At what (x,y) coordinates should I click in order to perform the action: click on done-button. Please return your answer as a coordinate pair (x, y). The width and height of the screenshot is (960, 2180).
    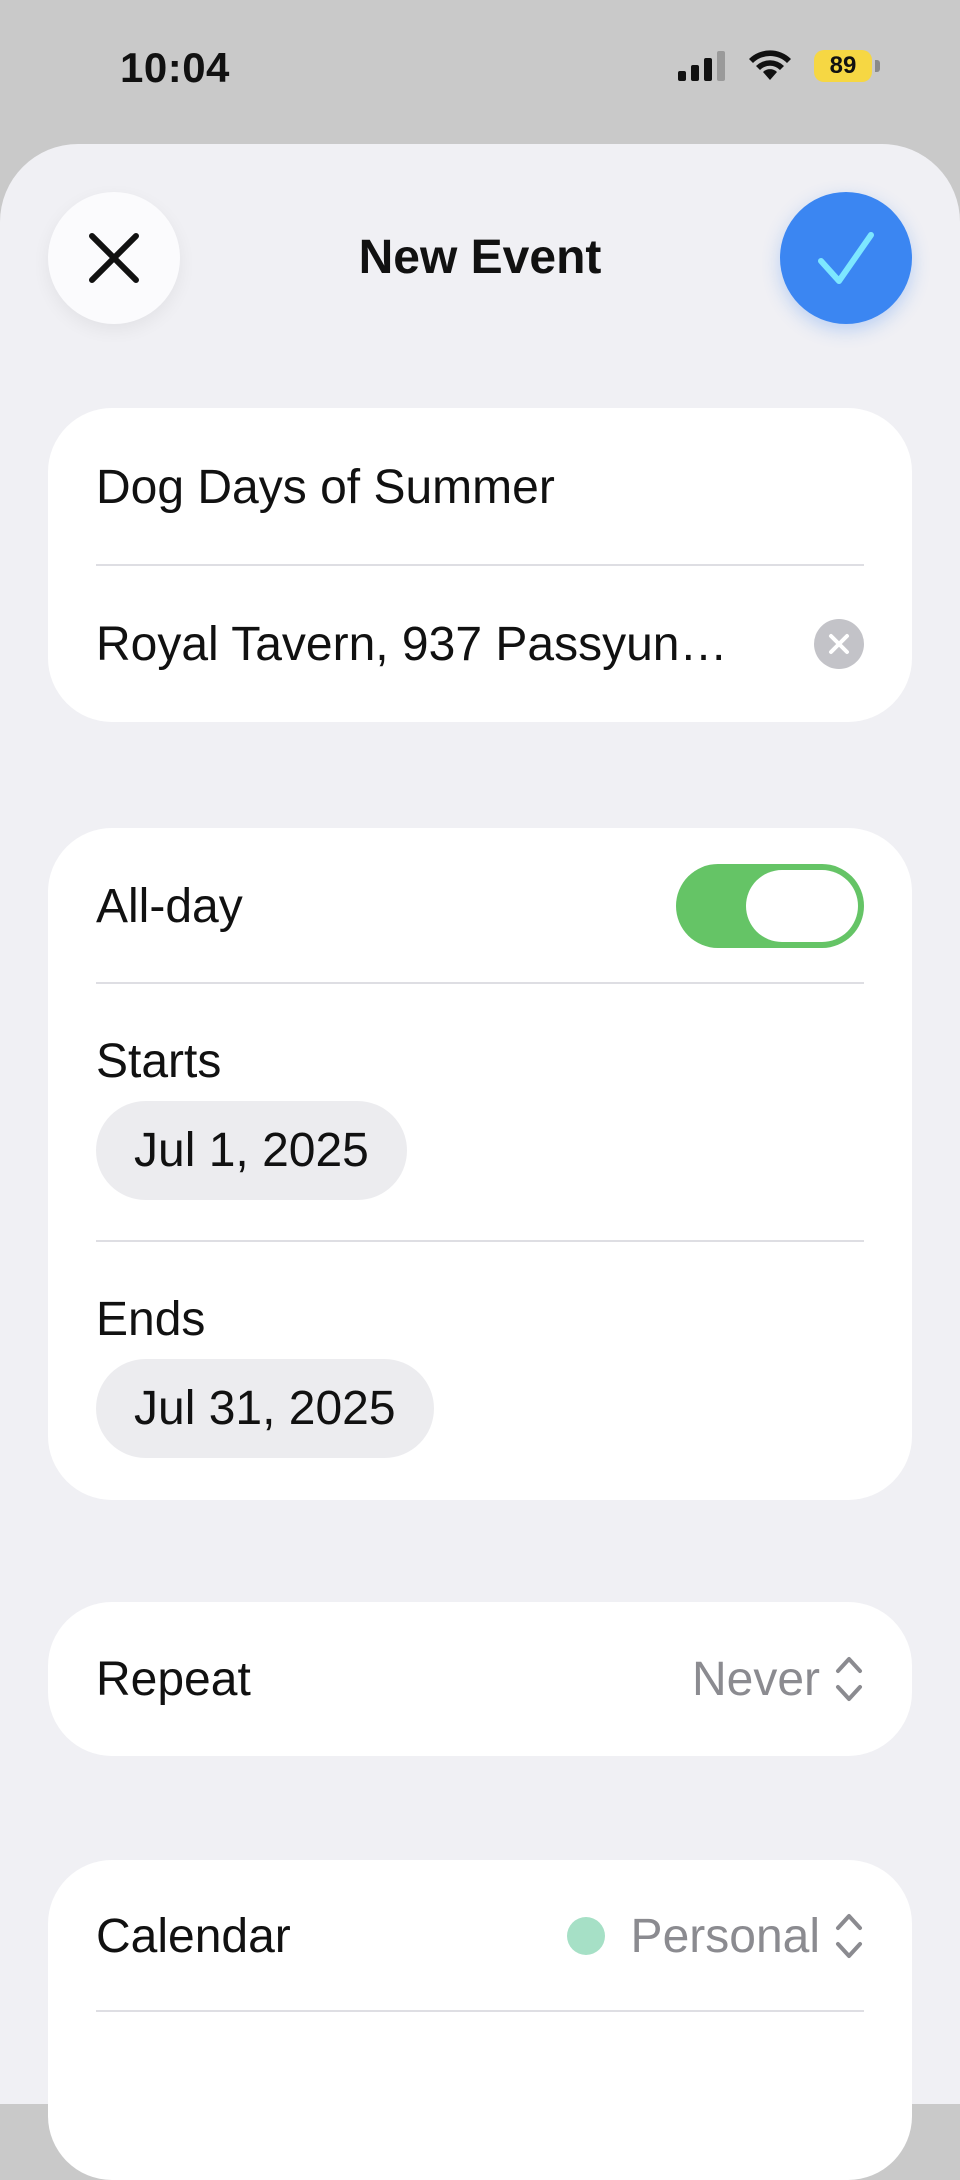
    Looking at the image, I should click on (846, 258).